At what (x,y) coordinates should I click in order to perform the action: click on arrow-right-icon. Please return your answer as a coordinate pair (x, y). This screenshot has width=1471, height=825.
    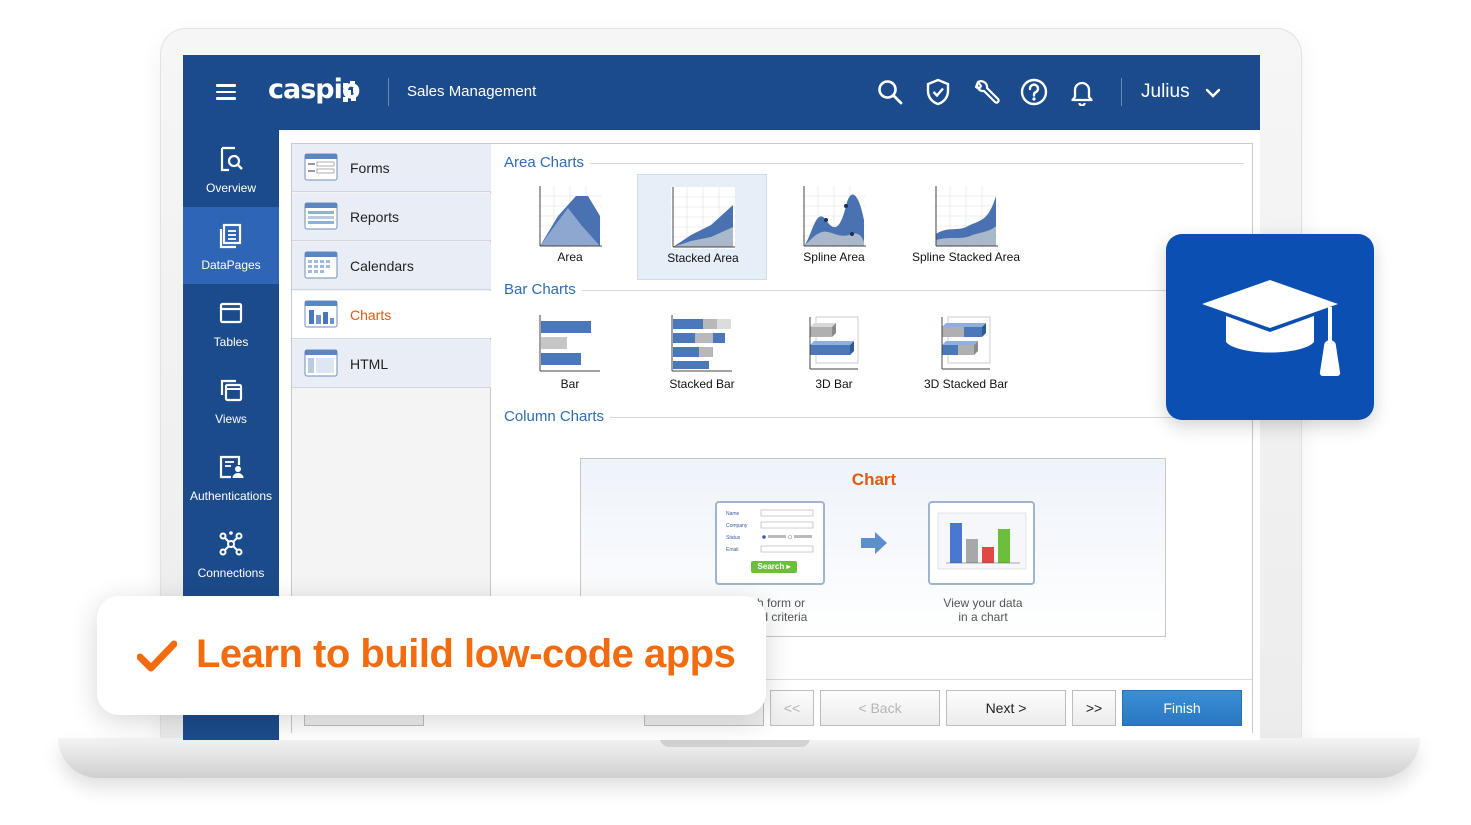
    Looking at the image, I should click on (874, 543).